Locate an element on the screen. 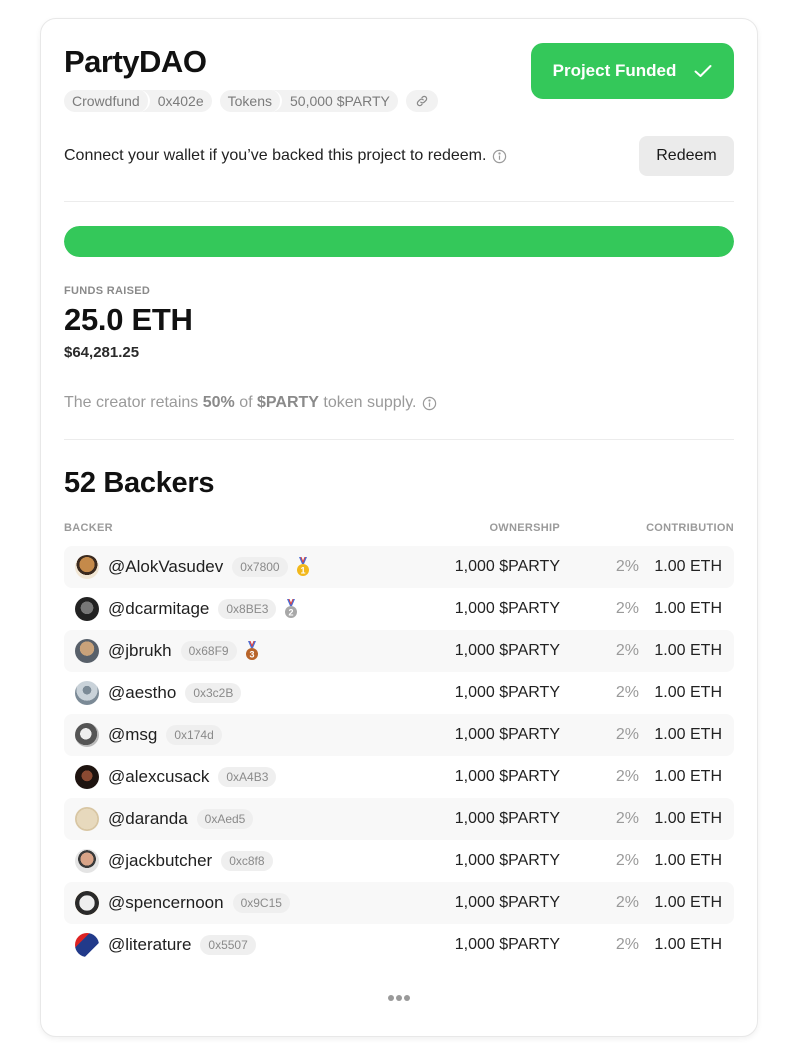  svg-text: 1 is located at coordinates (302, 571).